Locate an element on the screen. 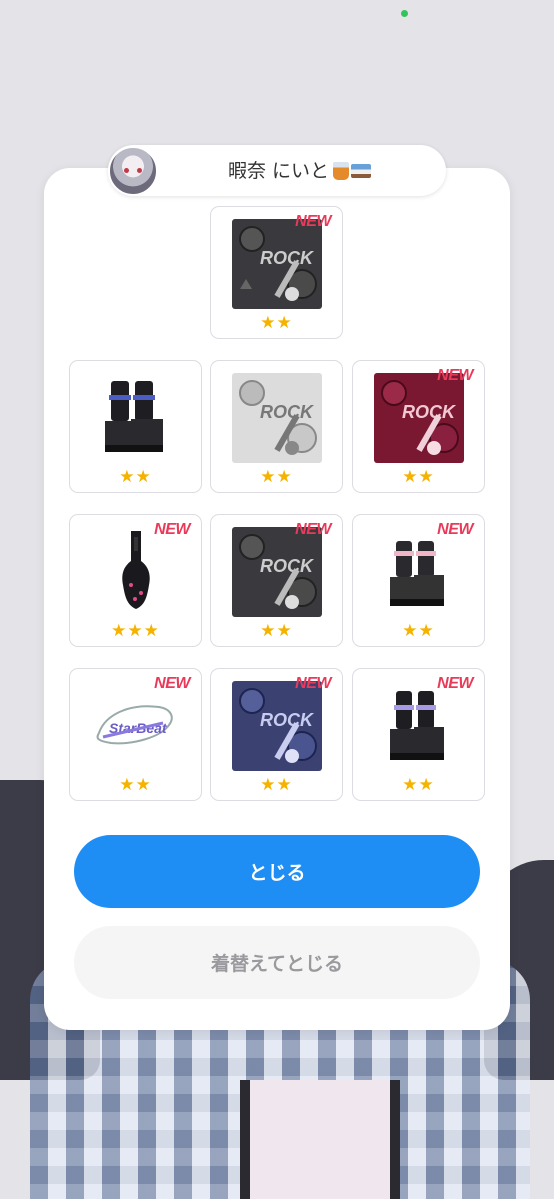 The width and height of the screenshot is (554, 1199). sticker-logo-icon: StarBeat is located at coordinates (136, 726).